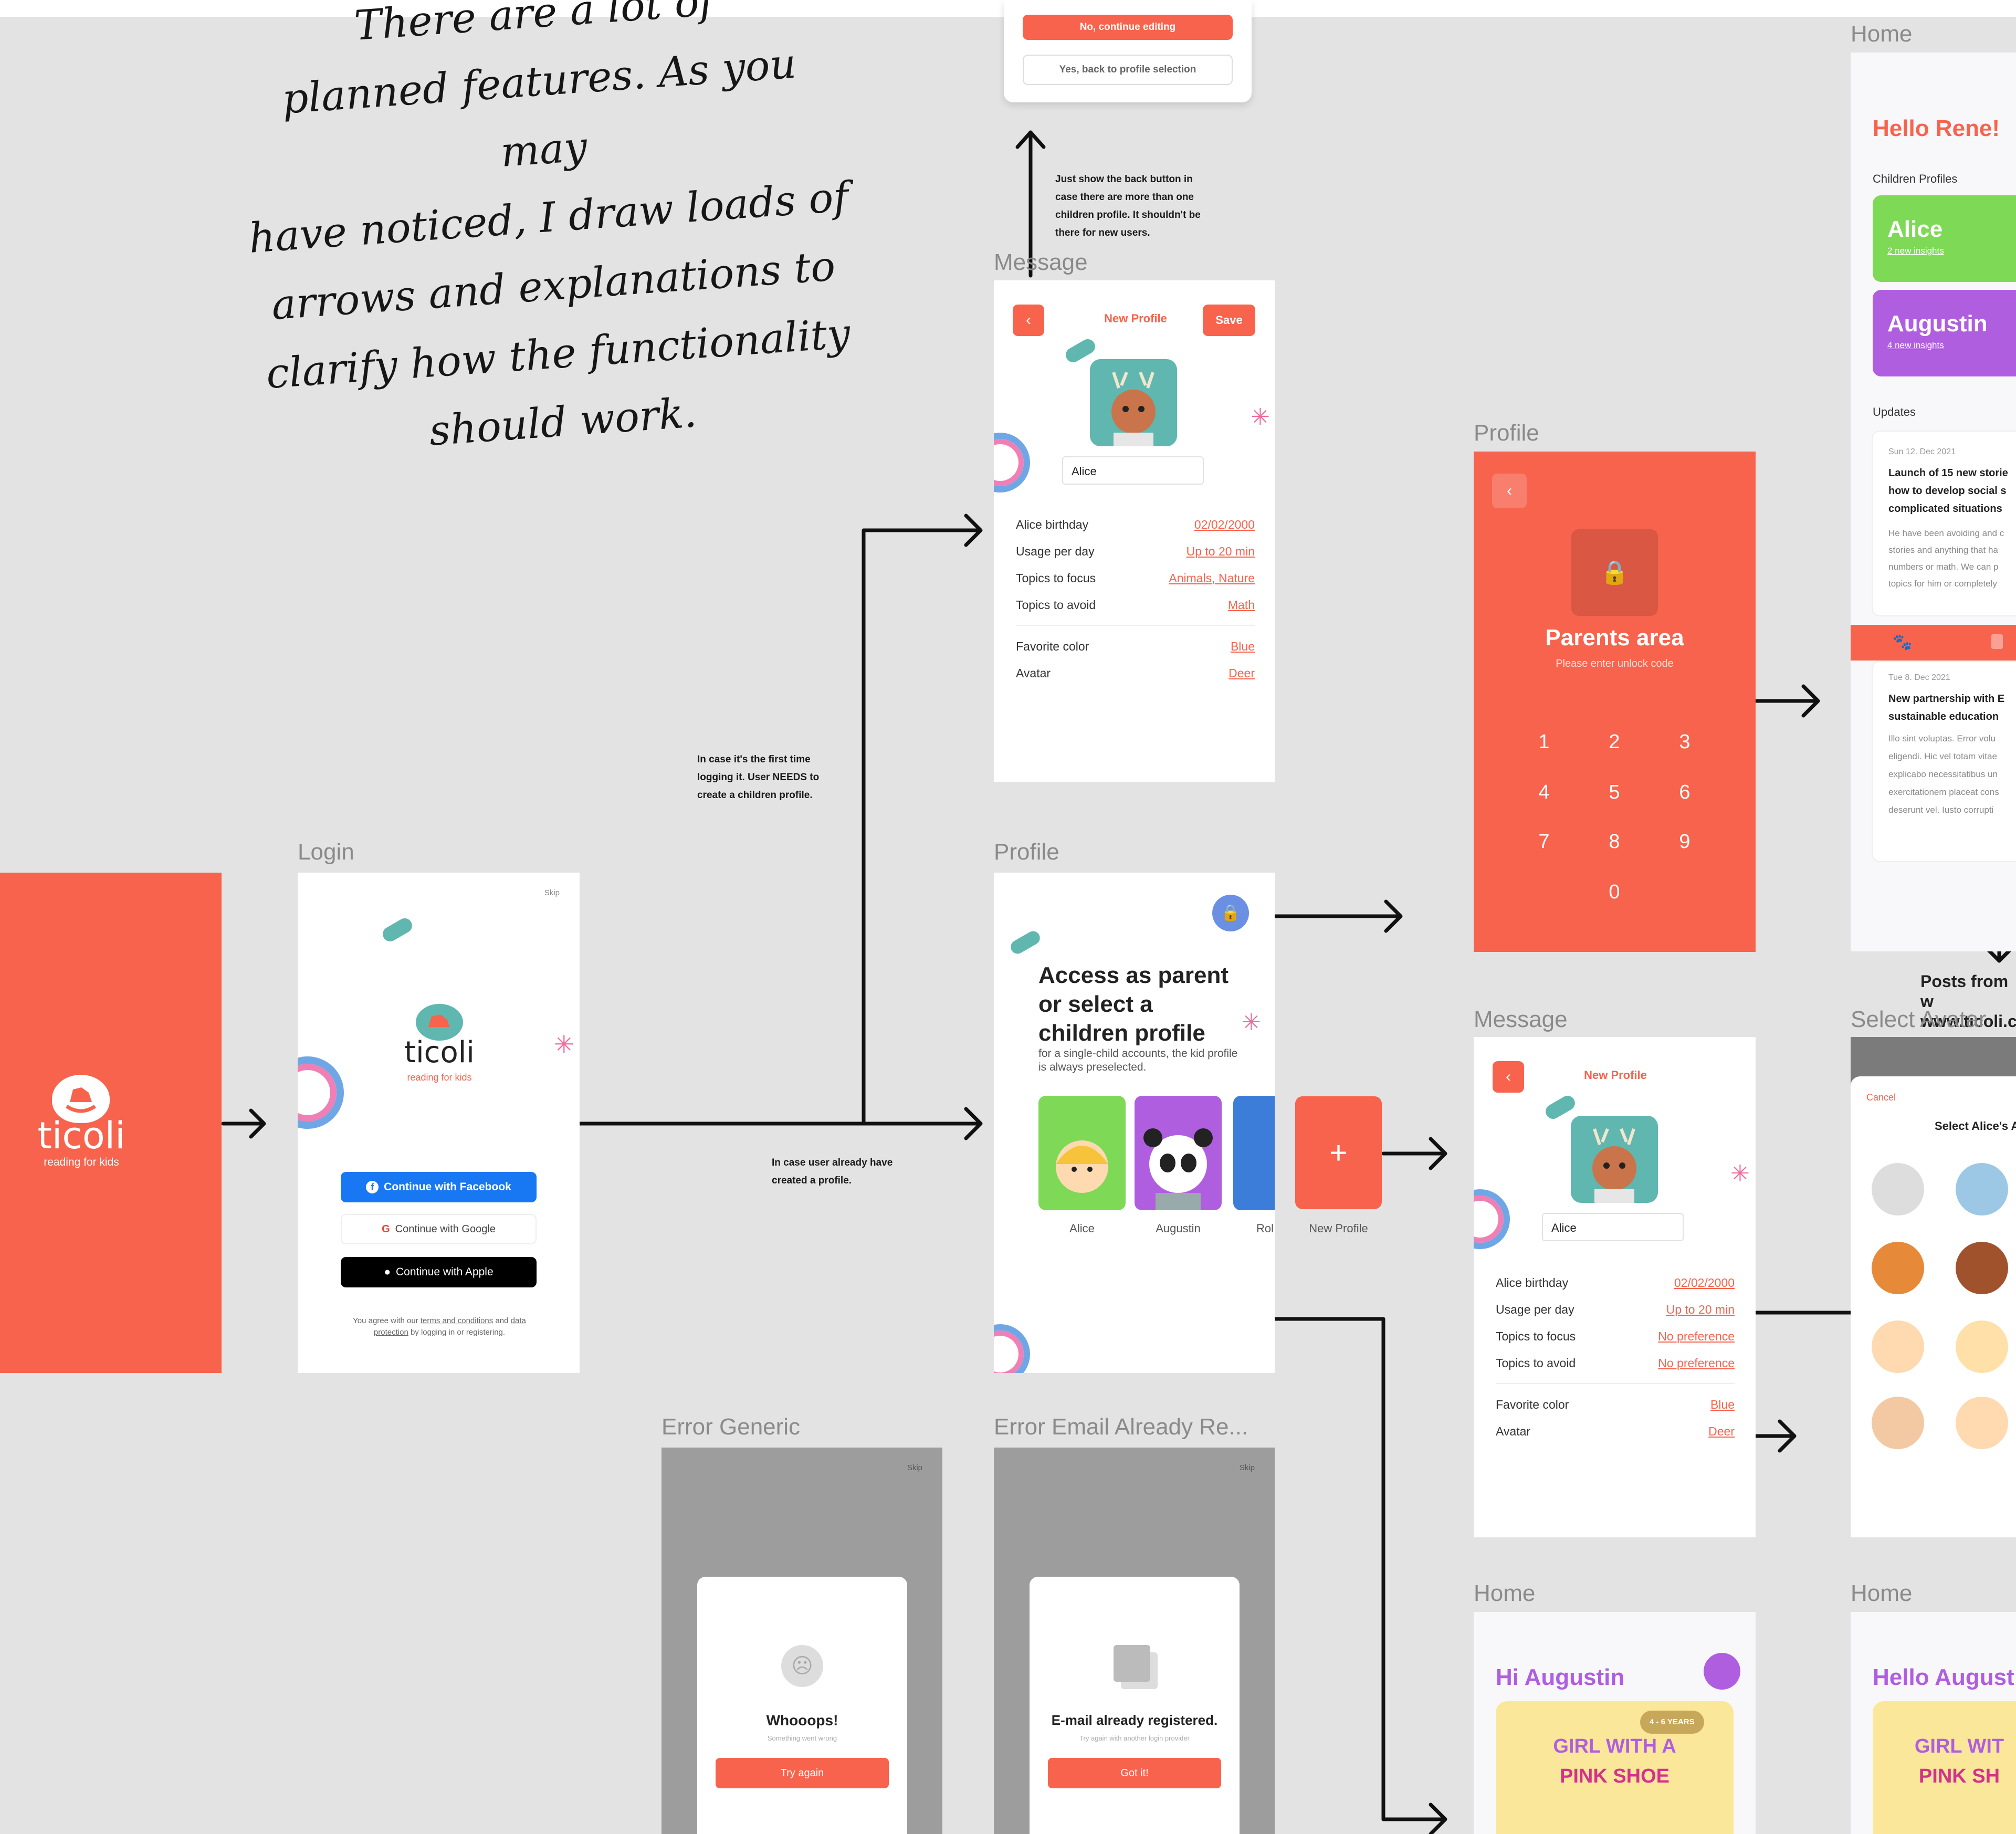 This screenshot has width=2016, height=1834. What do you see at coordinates (447, 1187) in the screenshot?
I see `facebook-button-label: Continue with Facebook` at bounding box center [447, 1187].